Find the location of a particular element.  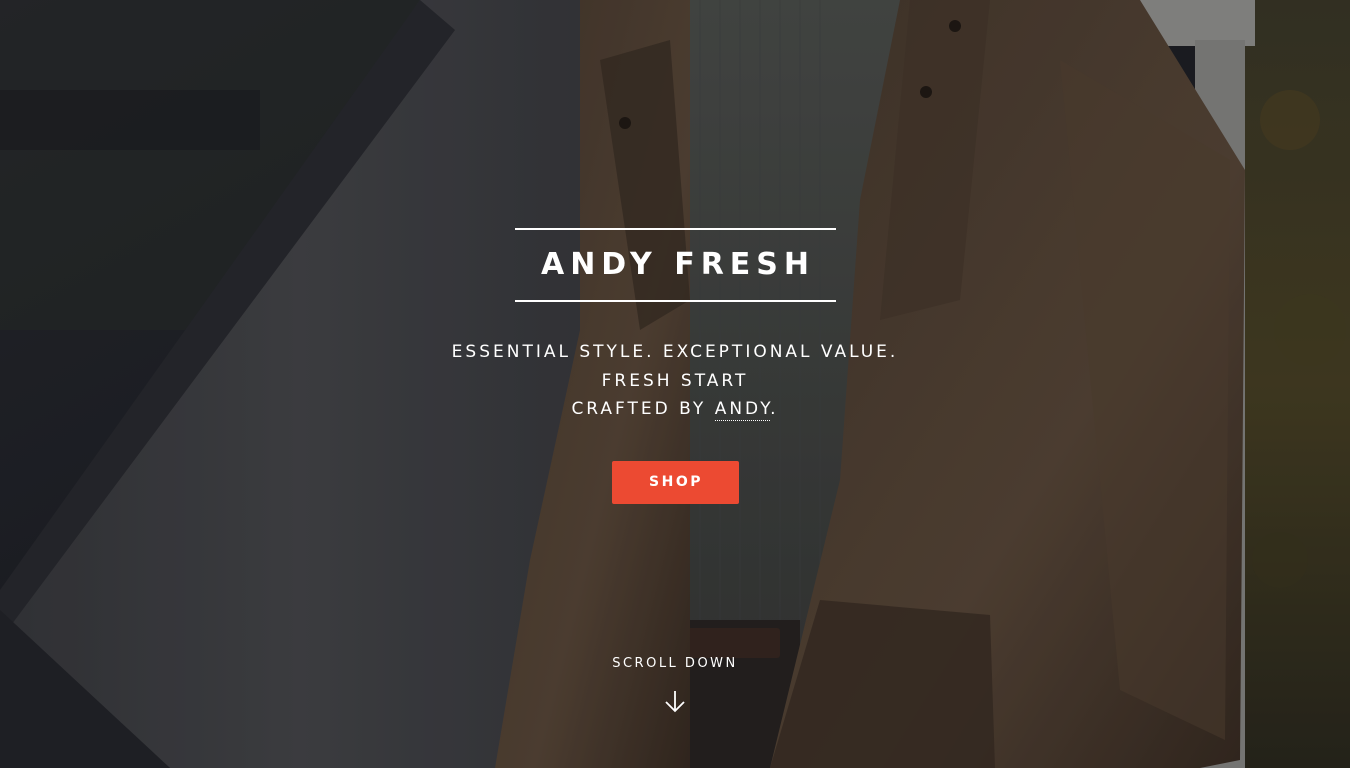

brand-bottom-rule is located at coordinates (675, 301).